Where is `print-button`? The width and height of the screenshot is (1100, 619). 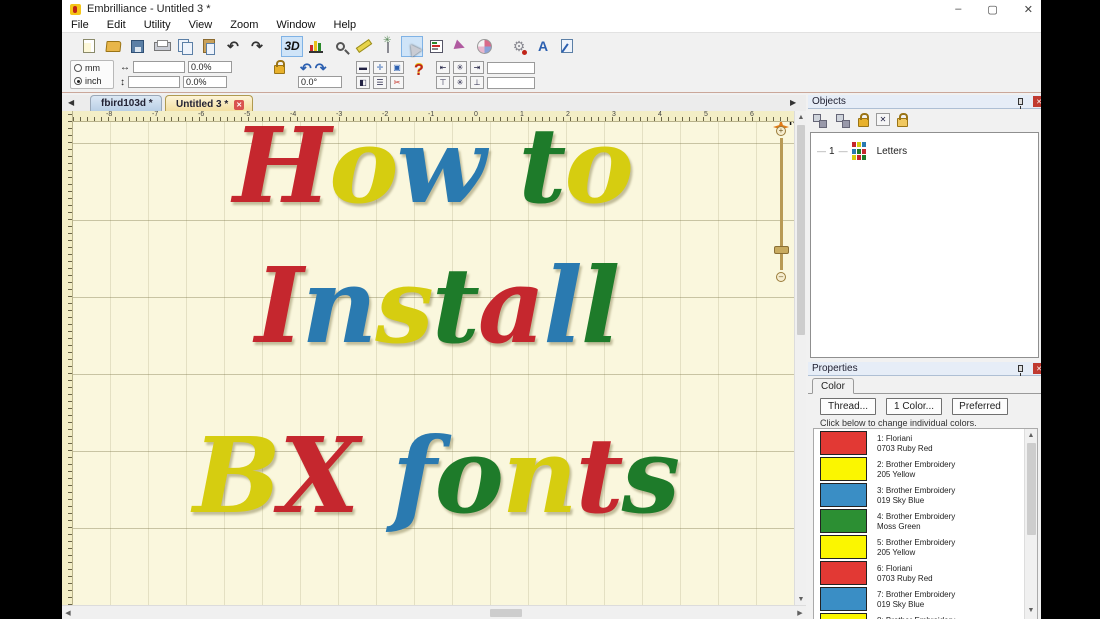
print-button is located at coordinates (161, 46).